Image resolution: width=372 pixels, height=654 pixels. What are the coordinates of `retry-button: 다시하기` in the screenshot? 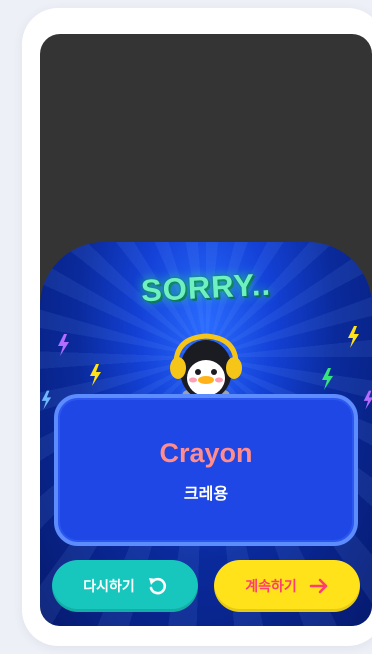 It's located at (125, 586).